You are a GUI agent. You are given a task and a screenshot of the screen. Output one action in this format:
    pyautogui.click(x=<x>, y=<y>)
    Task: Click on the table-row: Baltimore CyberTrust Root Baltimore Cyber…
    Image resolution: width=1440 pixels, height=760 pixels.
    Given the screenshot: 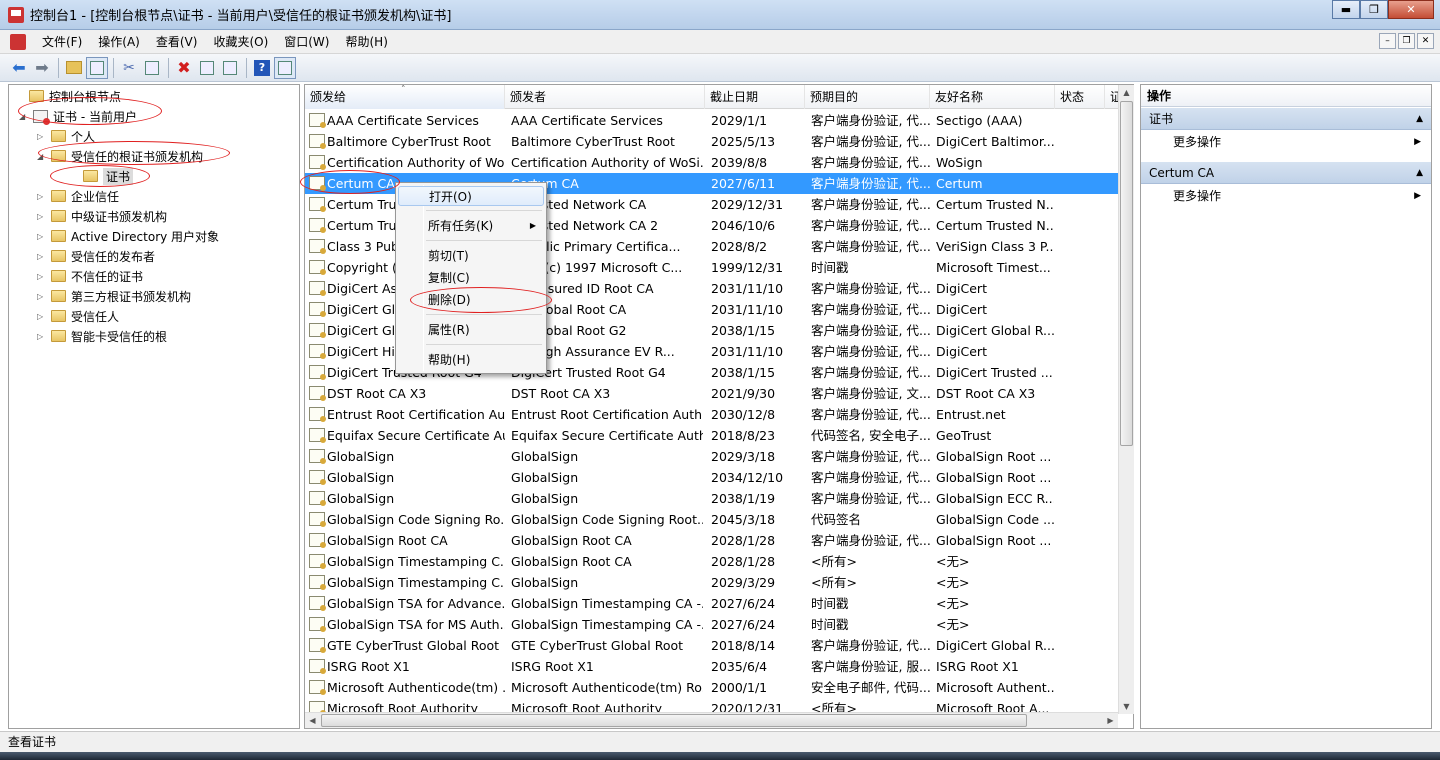 What is the action you would take?
    pyautogui.click(x=712, y=141)
    